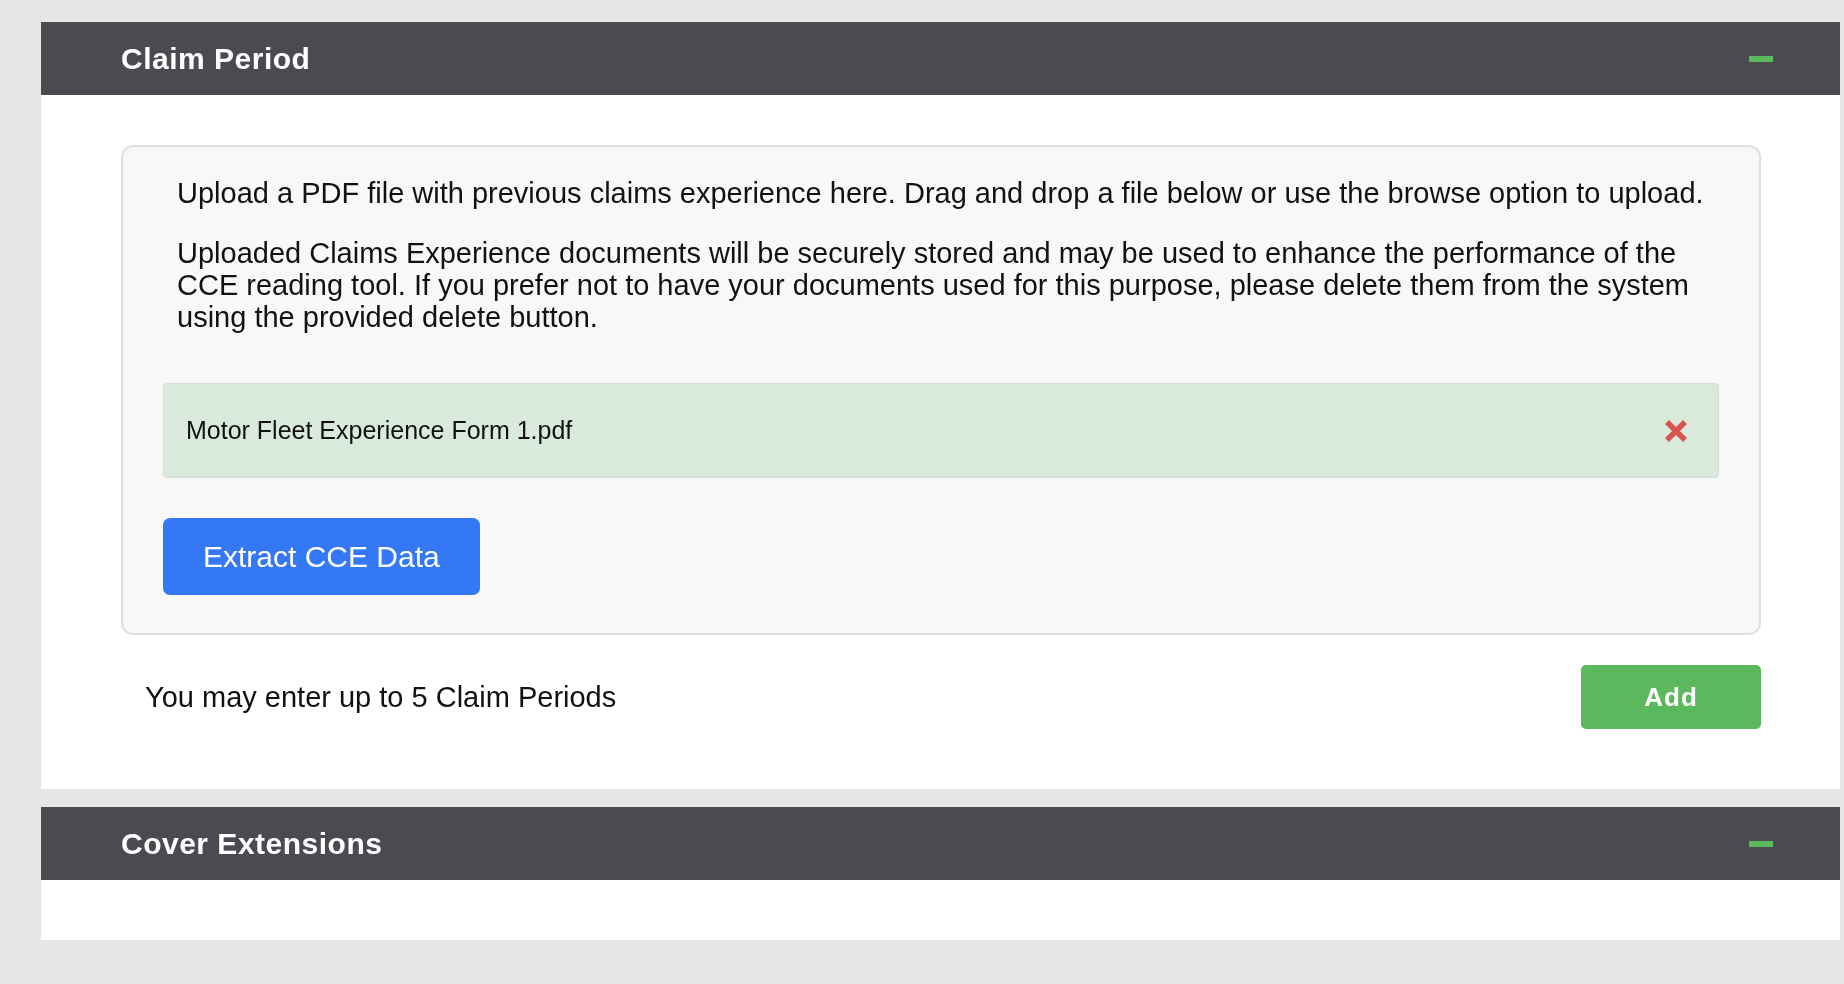 The height and width of the screenshot is (984, 1844). Describe the element at coordinates (941, 193) in the screenshot. I see `instruction-text: Upload a PDF file with previous claims experience here. Drag and drop a file below or use the browse option to upload.` at that location.